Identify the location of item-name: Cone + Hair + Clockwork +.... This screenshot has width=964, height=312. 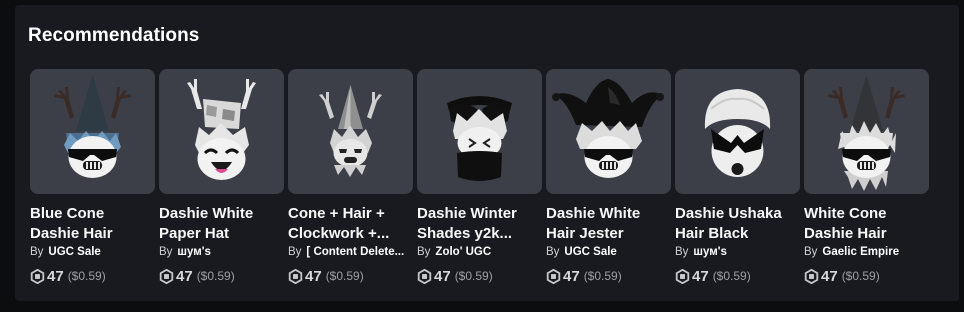
(350, 224).